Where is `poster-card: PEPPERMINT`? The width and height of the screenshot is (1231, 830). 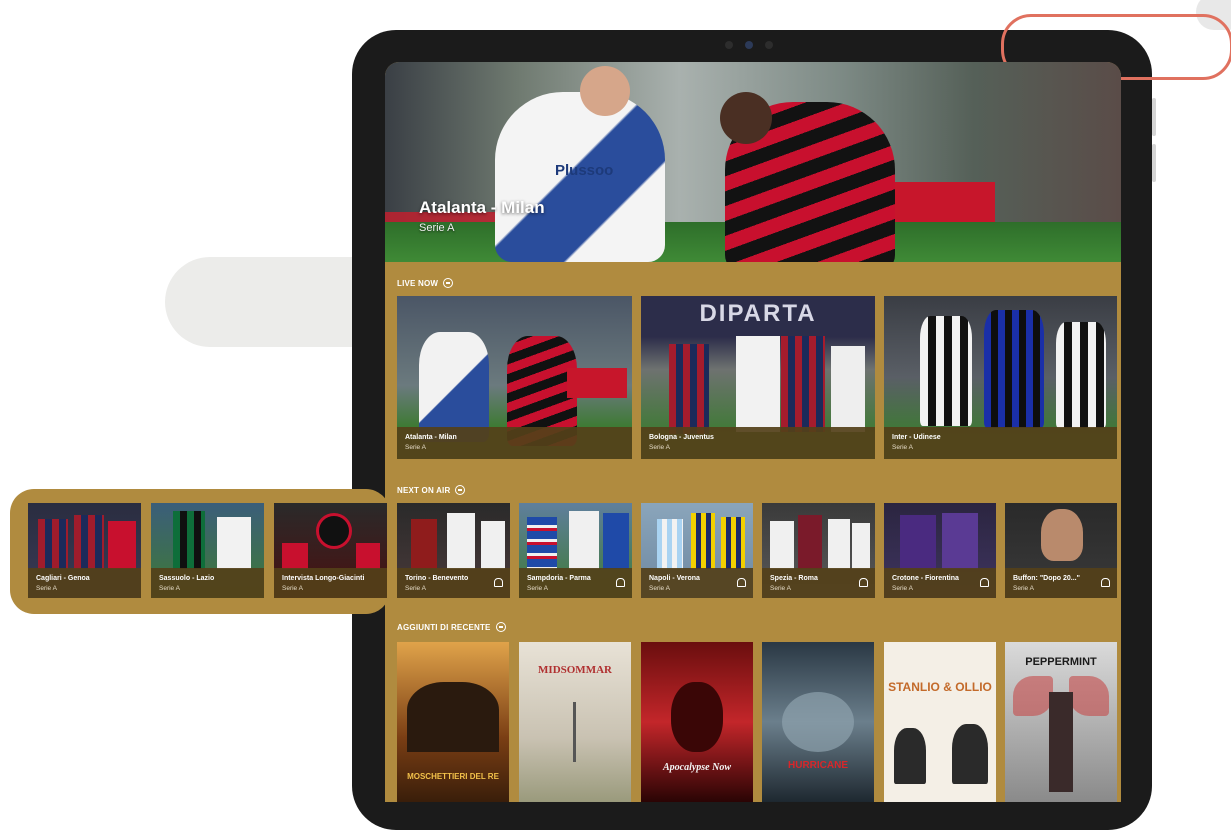
poster-card: PEPPERMINT is located at coordinates (1061, 722).